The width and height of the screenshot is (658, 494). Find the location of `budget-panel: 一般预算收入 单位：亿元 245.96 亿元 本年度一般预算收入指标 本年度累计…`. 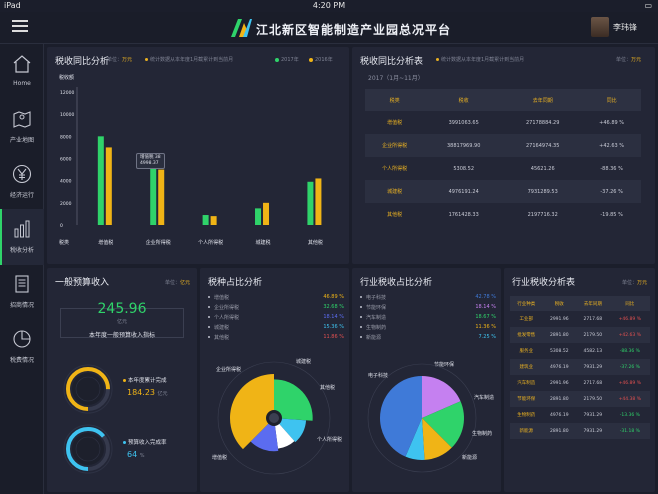

budget-panel: 一般预算收入 单位：亿元 245.96 亿元 本年度一般预算收入指标 本年度累计… is located at coordinates (122, 380).